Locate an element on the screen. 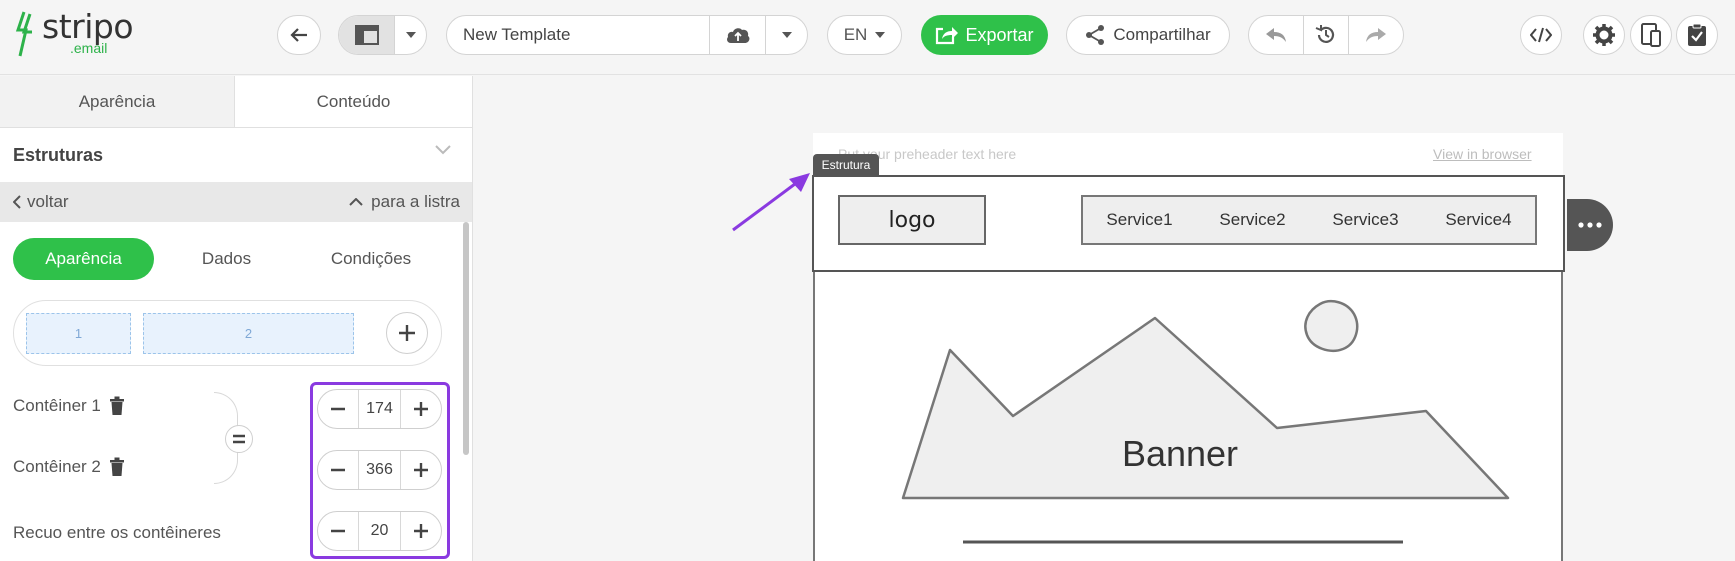  container-1-row: Contêiner 1 is located at coordinates (69, 406).